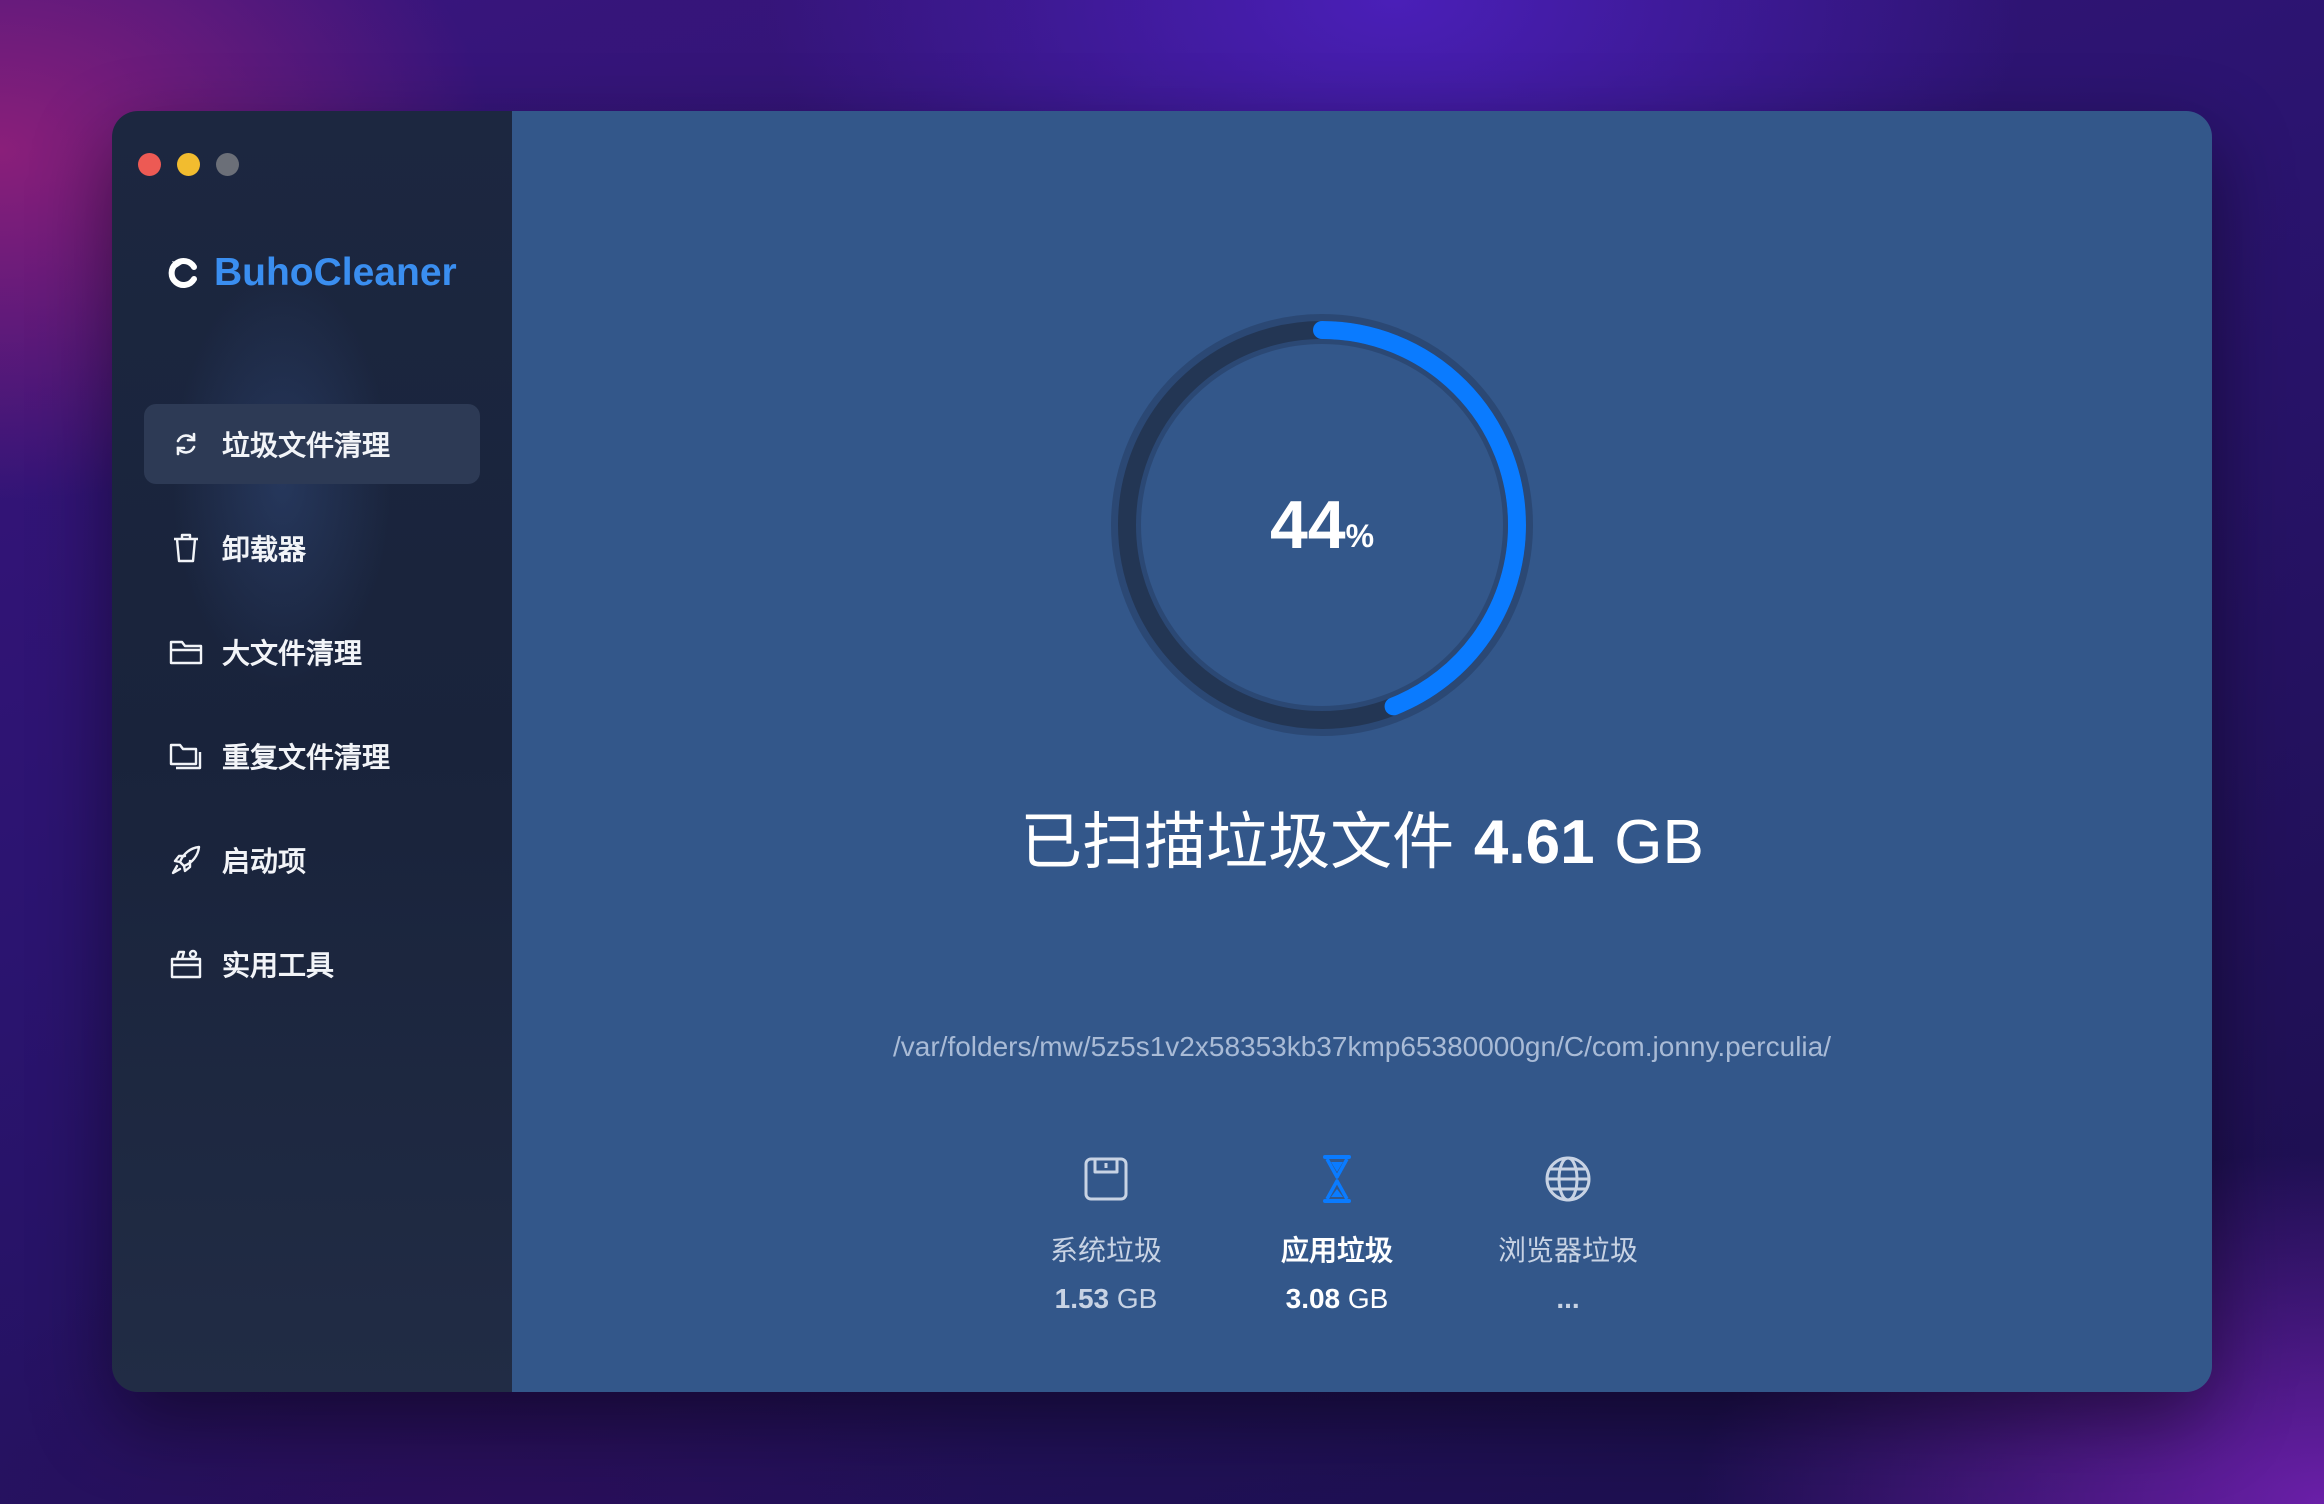  I want to click on close-window-button, so click(149, 164).